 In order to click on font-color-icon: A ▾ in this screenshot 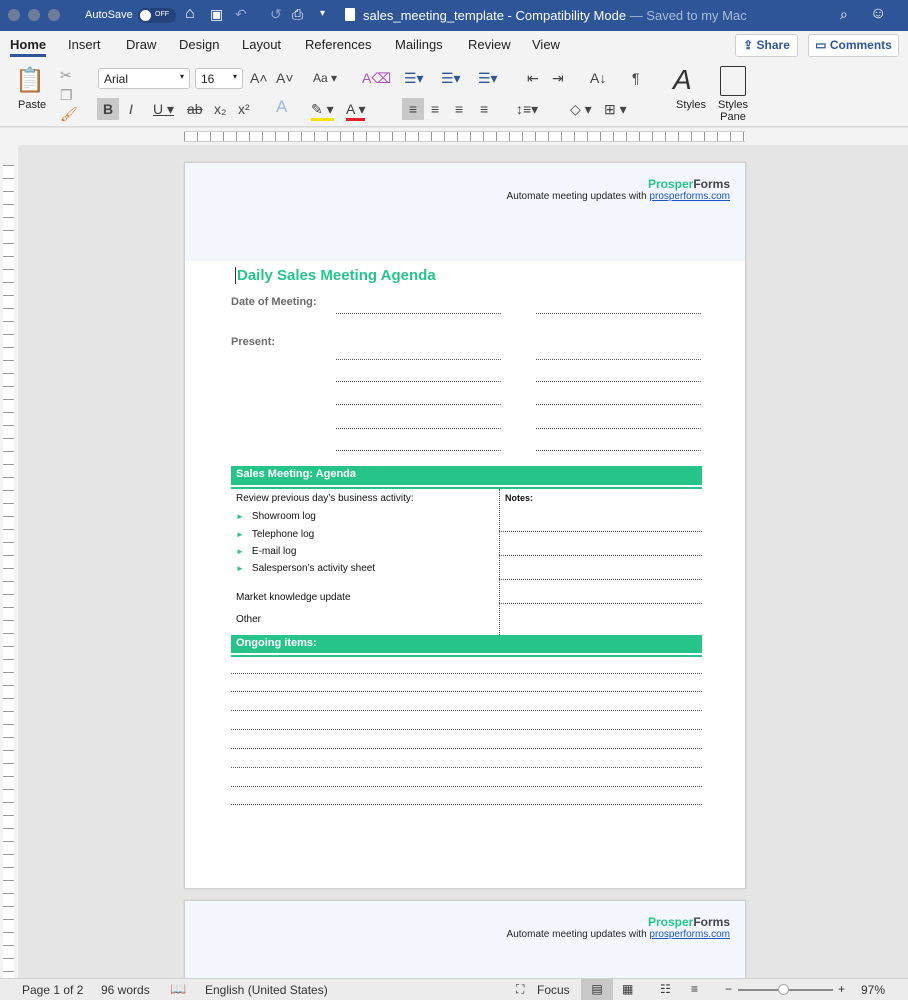, I will do `click(356, 110)`.